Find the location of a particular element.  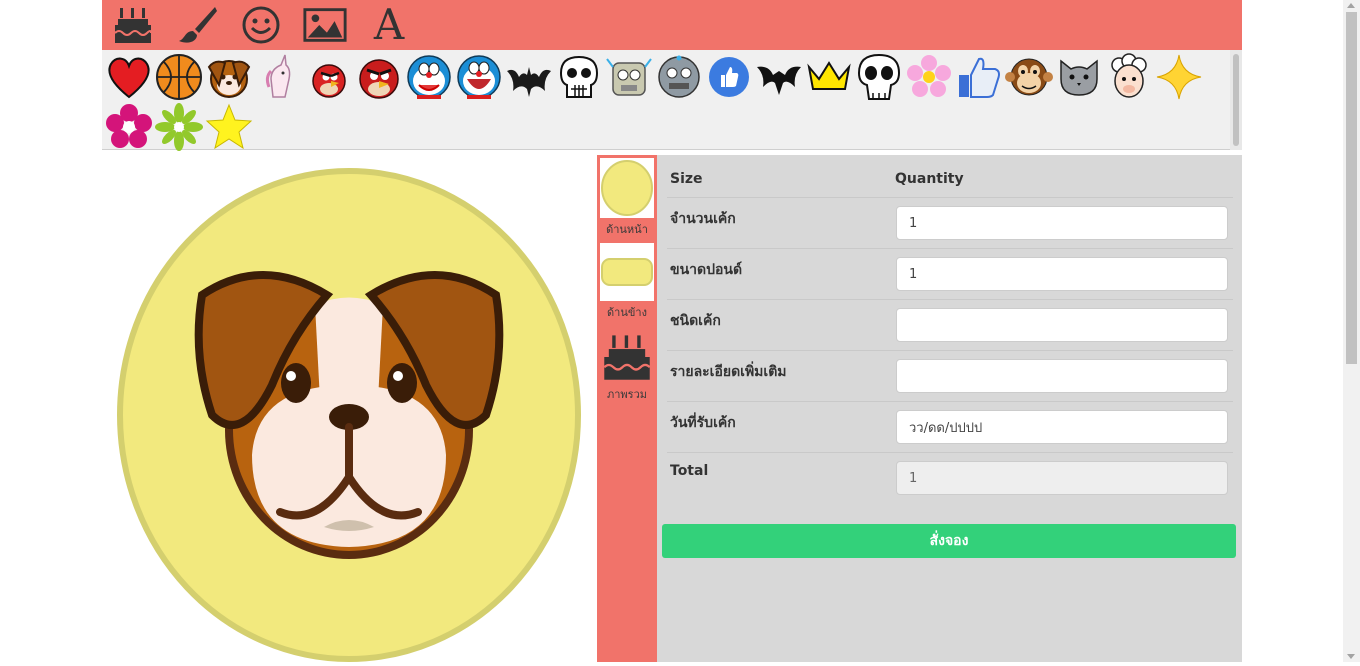

pickup-date-input: วว/ดด/ปปปป is located at coordinates (1062, 427).